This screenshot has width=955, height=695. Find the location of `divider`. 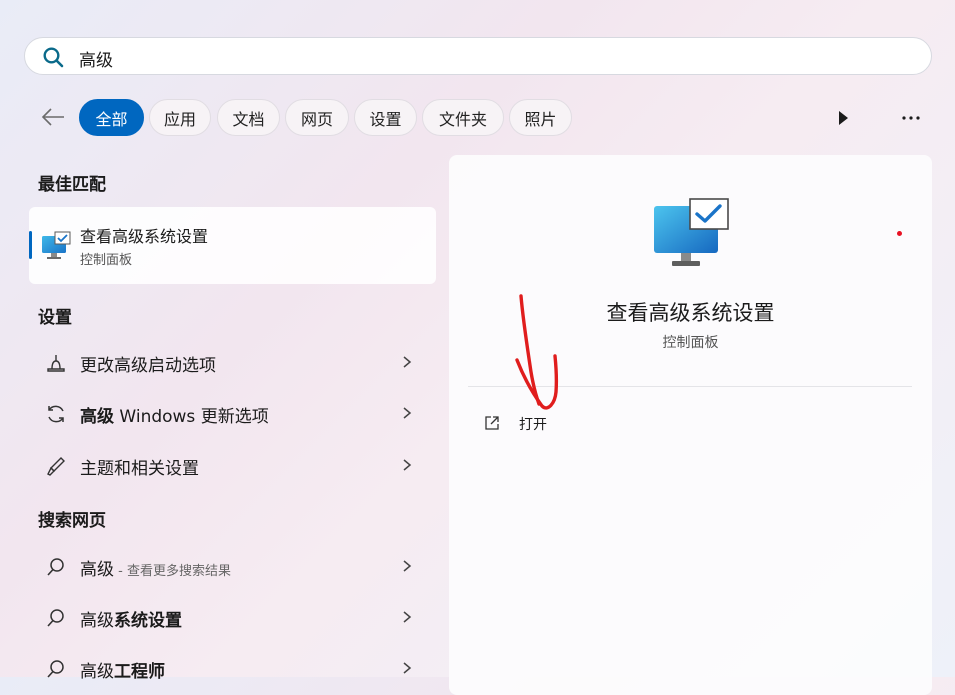

divider is located at coordinates (690, 386).